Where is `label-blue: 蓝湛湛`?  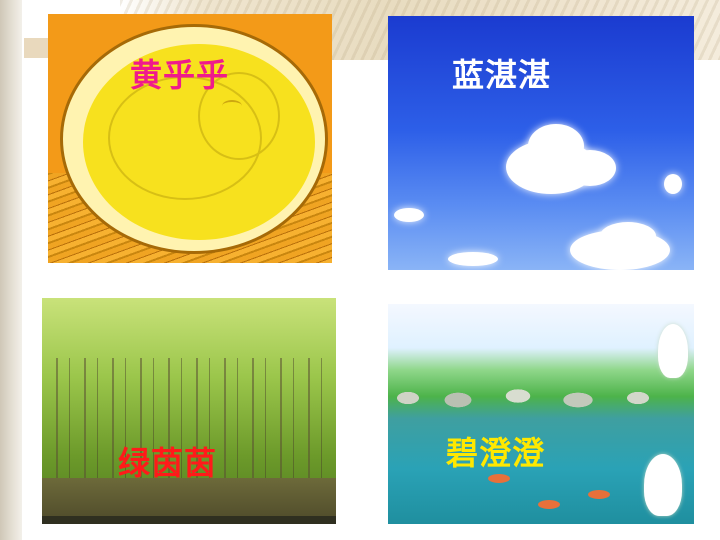
label-blue: 蓝湛湛 is located at coordinates (502, 75).